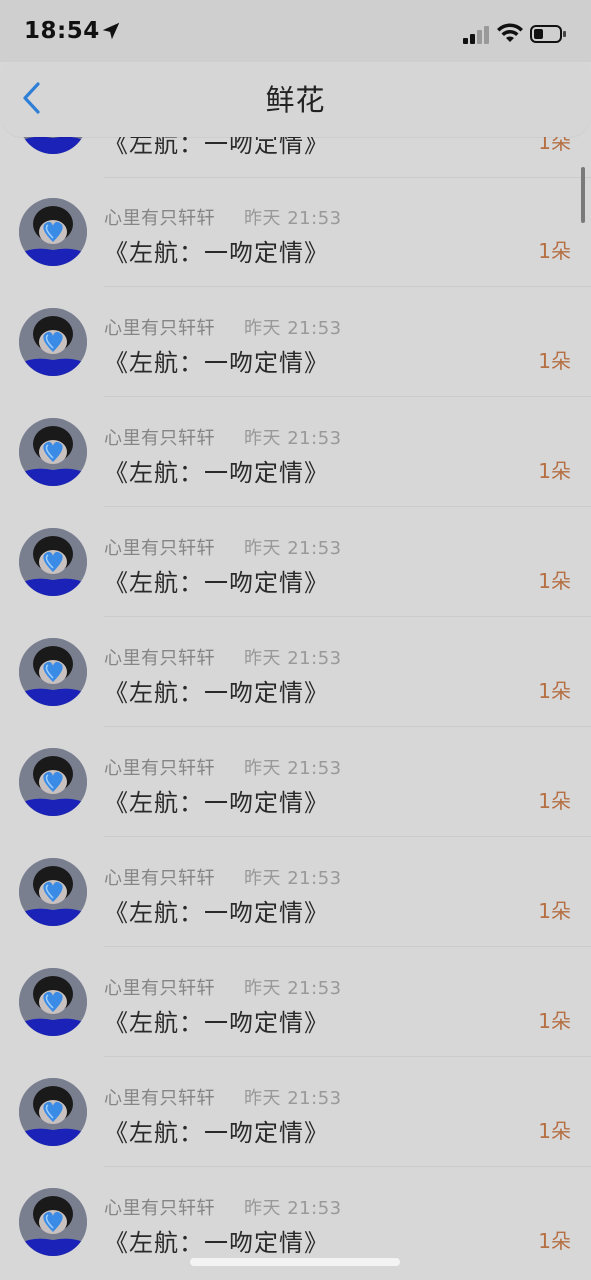  Describe the element at coordinates (62, 31) in the screenshot. I see `status-time: 18:54` at that location.